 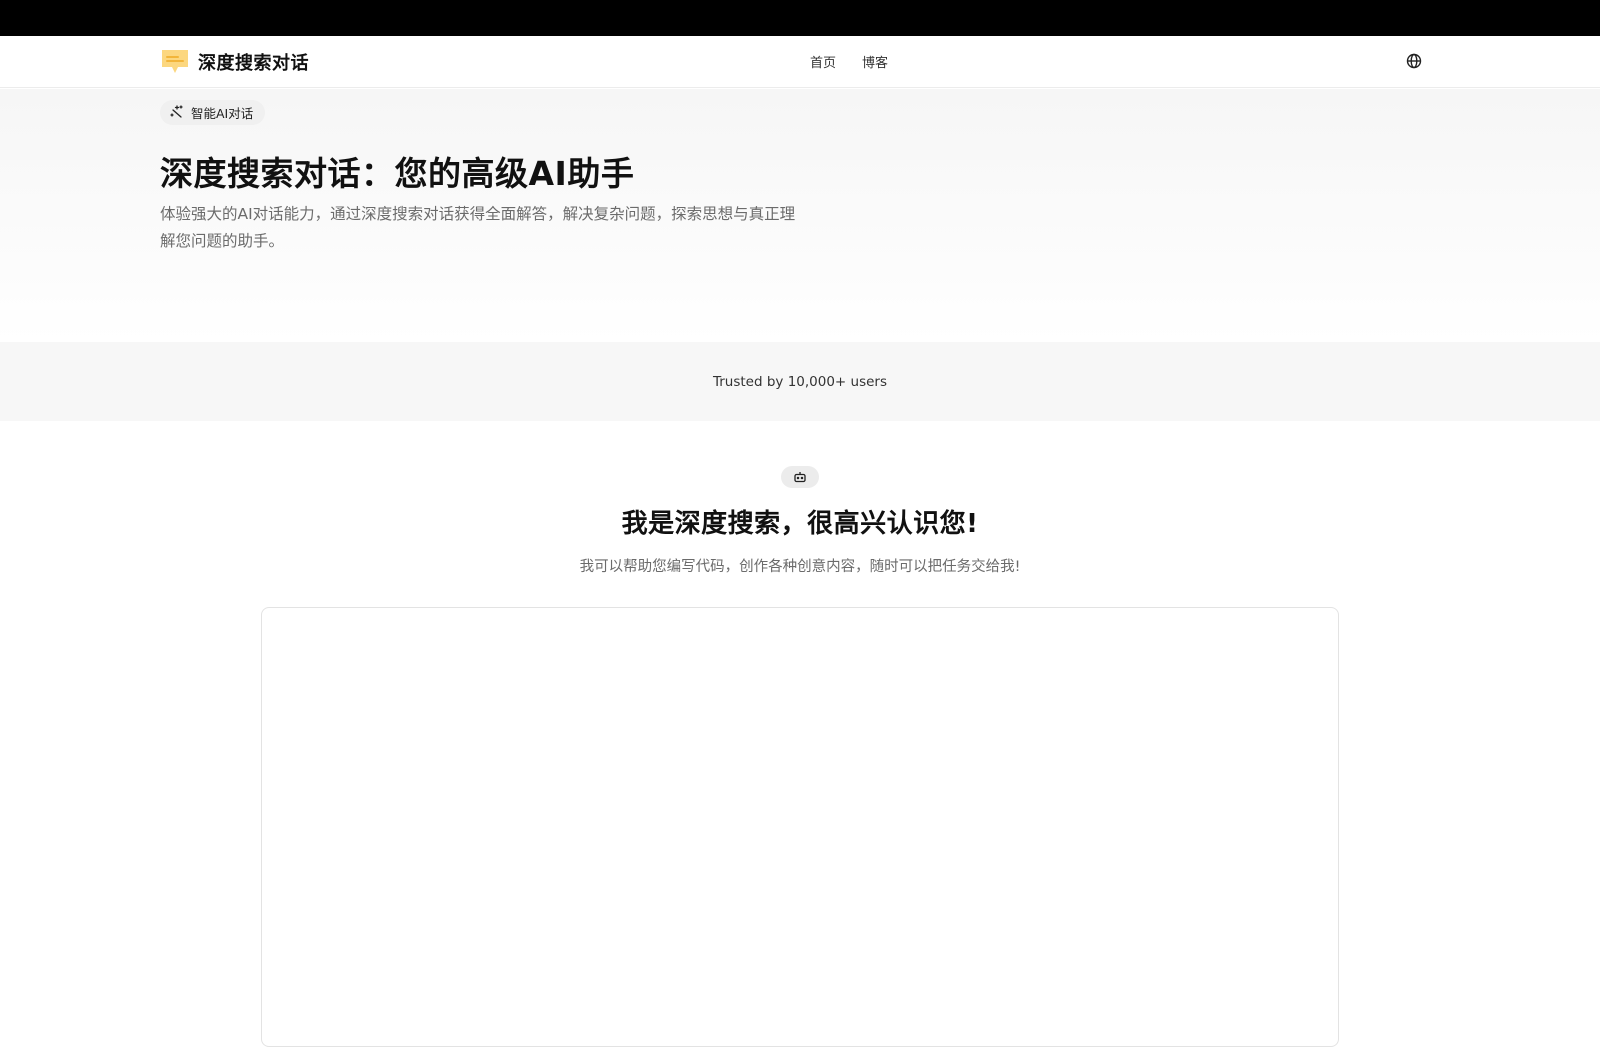 I want to click on site-logo: 深度搜索对话, so click(x=234, y=62).